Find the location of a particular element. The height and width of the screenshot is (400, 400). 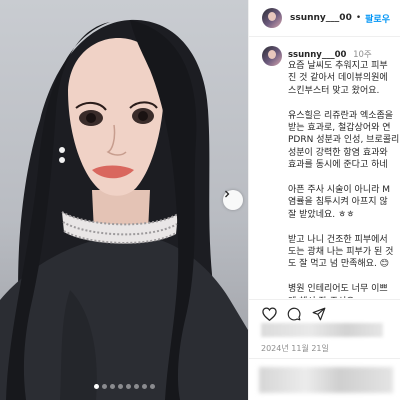

caption-header: ssunny___00 10주 is located at coordinates (330, 54).